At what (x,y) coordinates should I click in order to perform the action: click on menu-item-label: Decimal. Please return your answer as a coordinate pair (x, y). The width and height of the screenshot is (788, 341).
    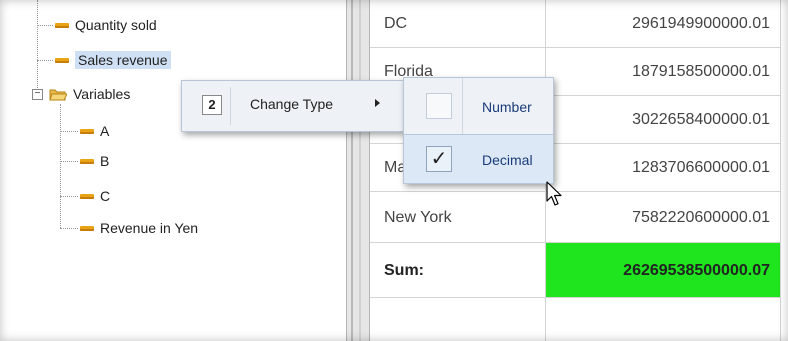
    Looking at the image, I should click on (507, 160).